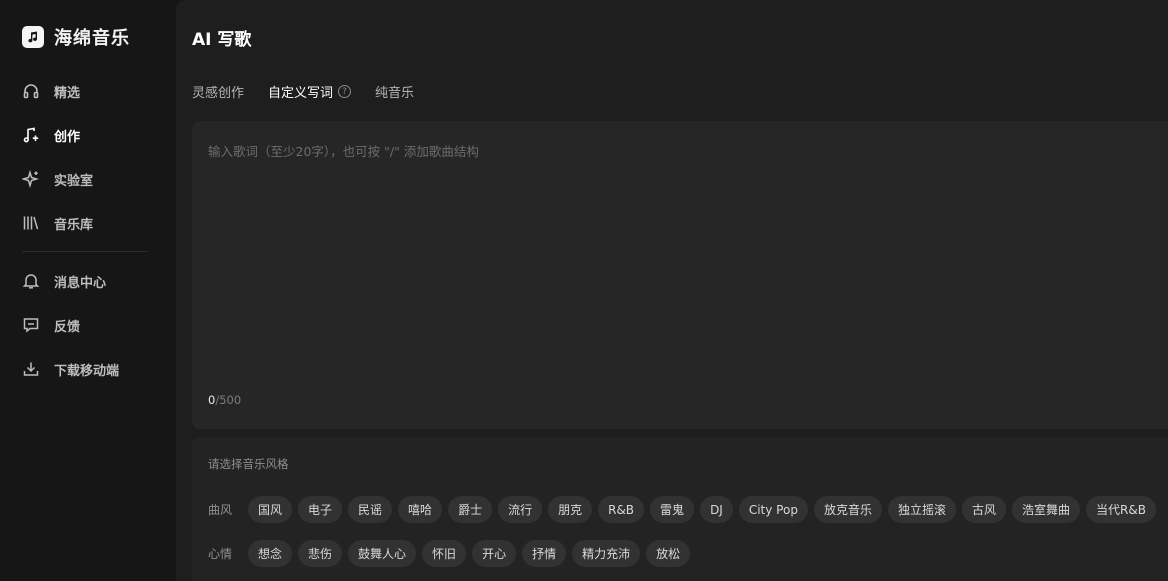 This screenshot has width=1168, height=581. Describe the element at coordinates (570, 509) in the screenshot. I see `genre-tag: 朋克` at that location.